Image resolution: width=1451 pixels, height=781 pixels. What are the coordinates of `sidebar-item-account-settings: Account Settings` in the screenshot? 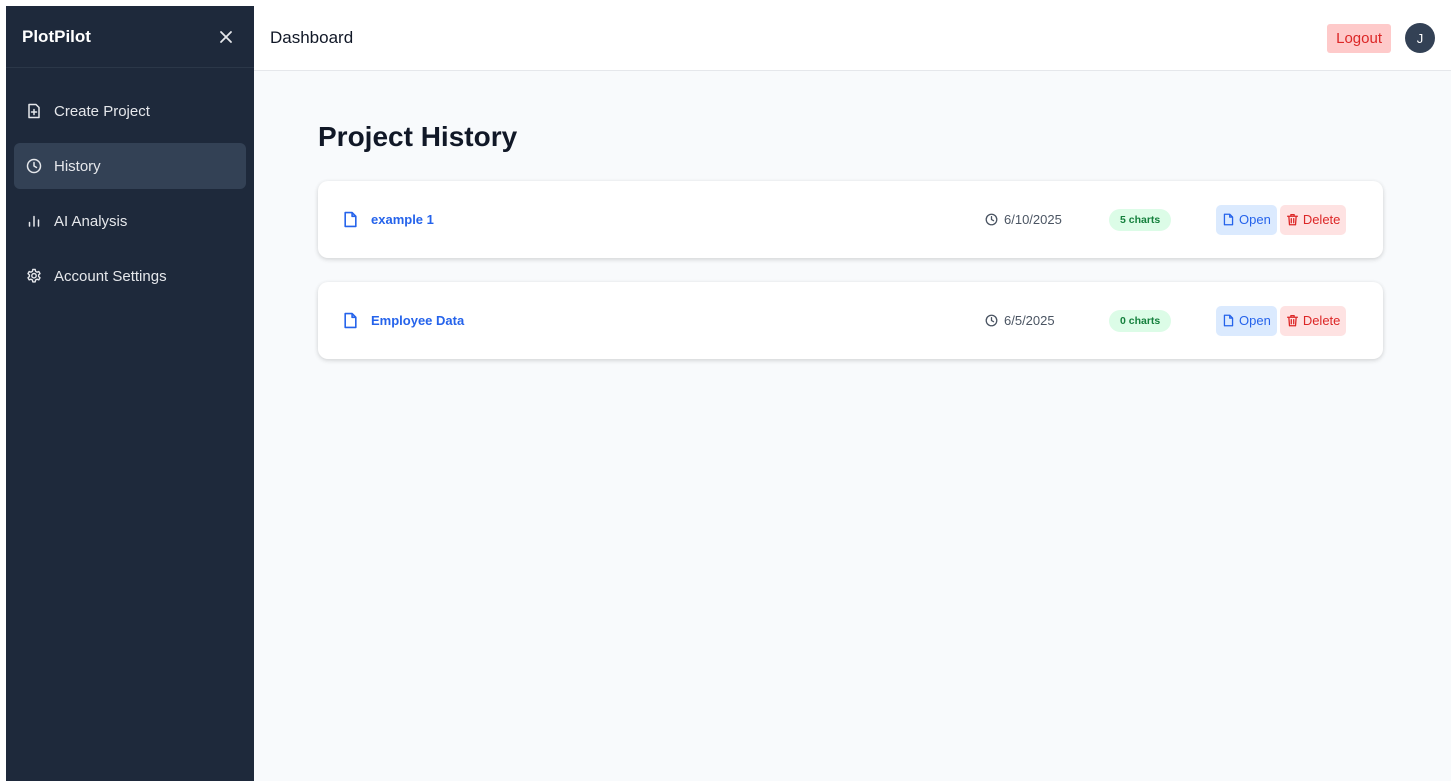 It's located at (130, 276).